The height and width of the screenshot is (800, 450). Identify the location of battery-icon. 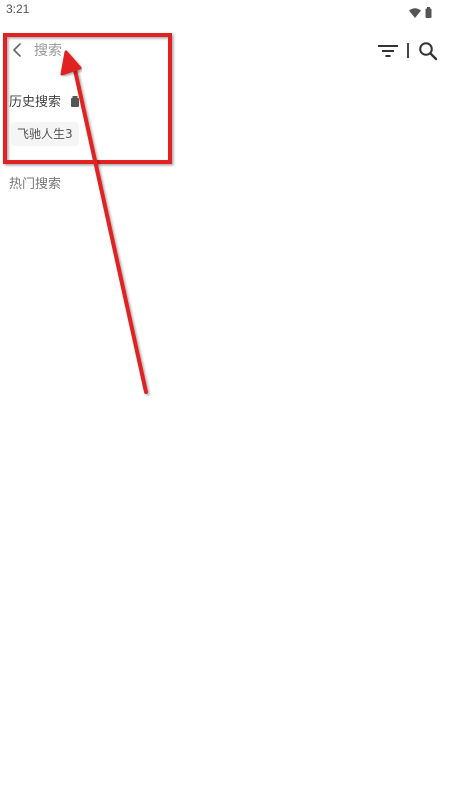
(428, 12).